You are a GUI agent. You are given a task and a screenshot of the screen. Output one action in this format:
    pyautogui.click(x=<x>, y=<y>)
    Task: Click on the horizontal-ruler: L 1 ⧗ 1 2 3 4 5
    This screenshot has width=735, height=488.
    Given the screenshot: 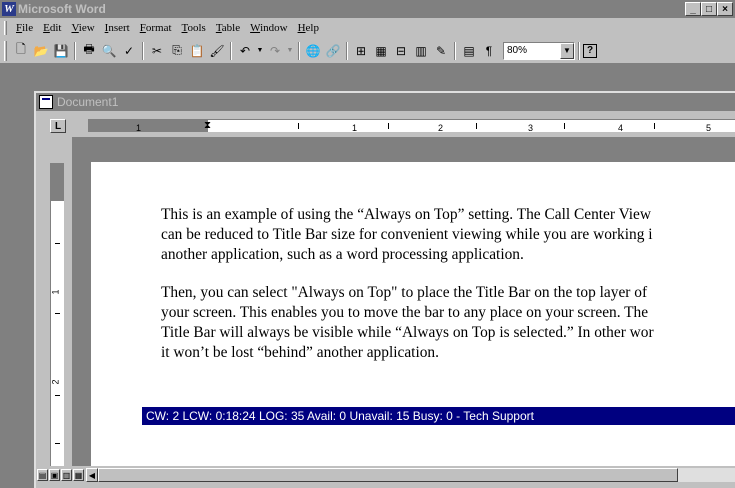 What is the action you would take?
    pyautogui.click(x=385, y=124)
    